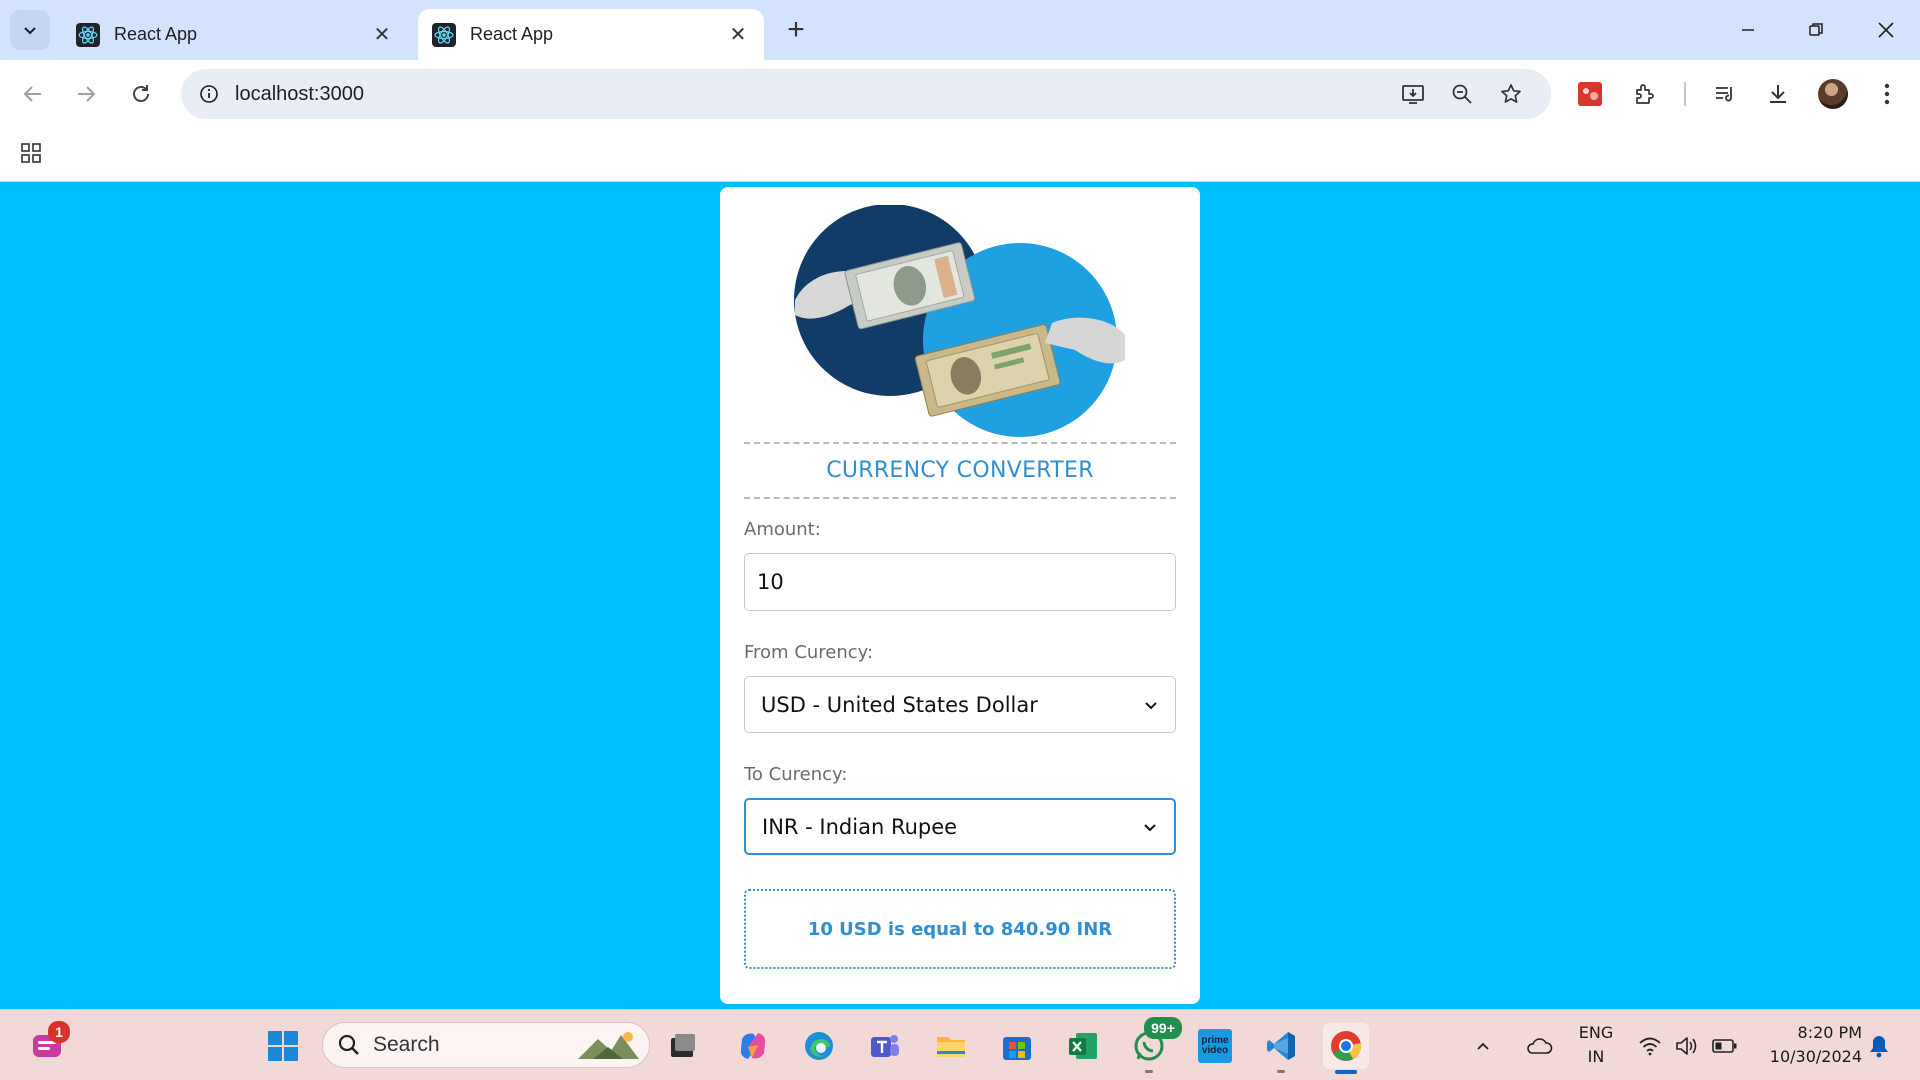 Image resolution: width=1920 pixels, height=1080 pixels. I want to click on show-hidden-icons-button, so click(1483, 1046).